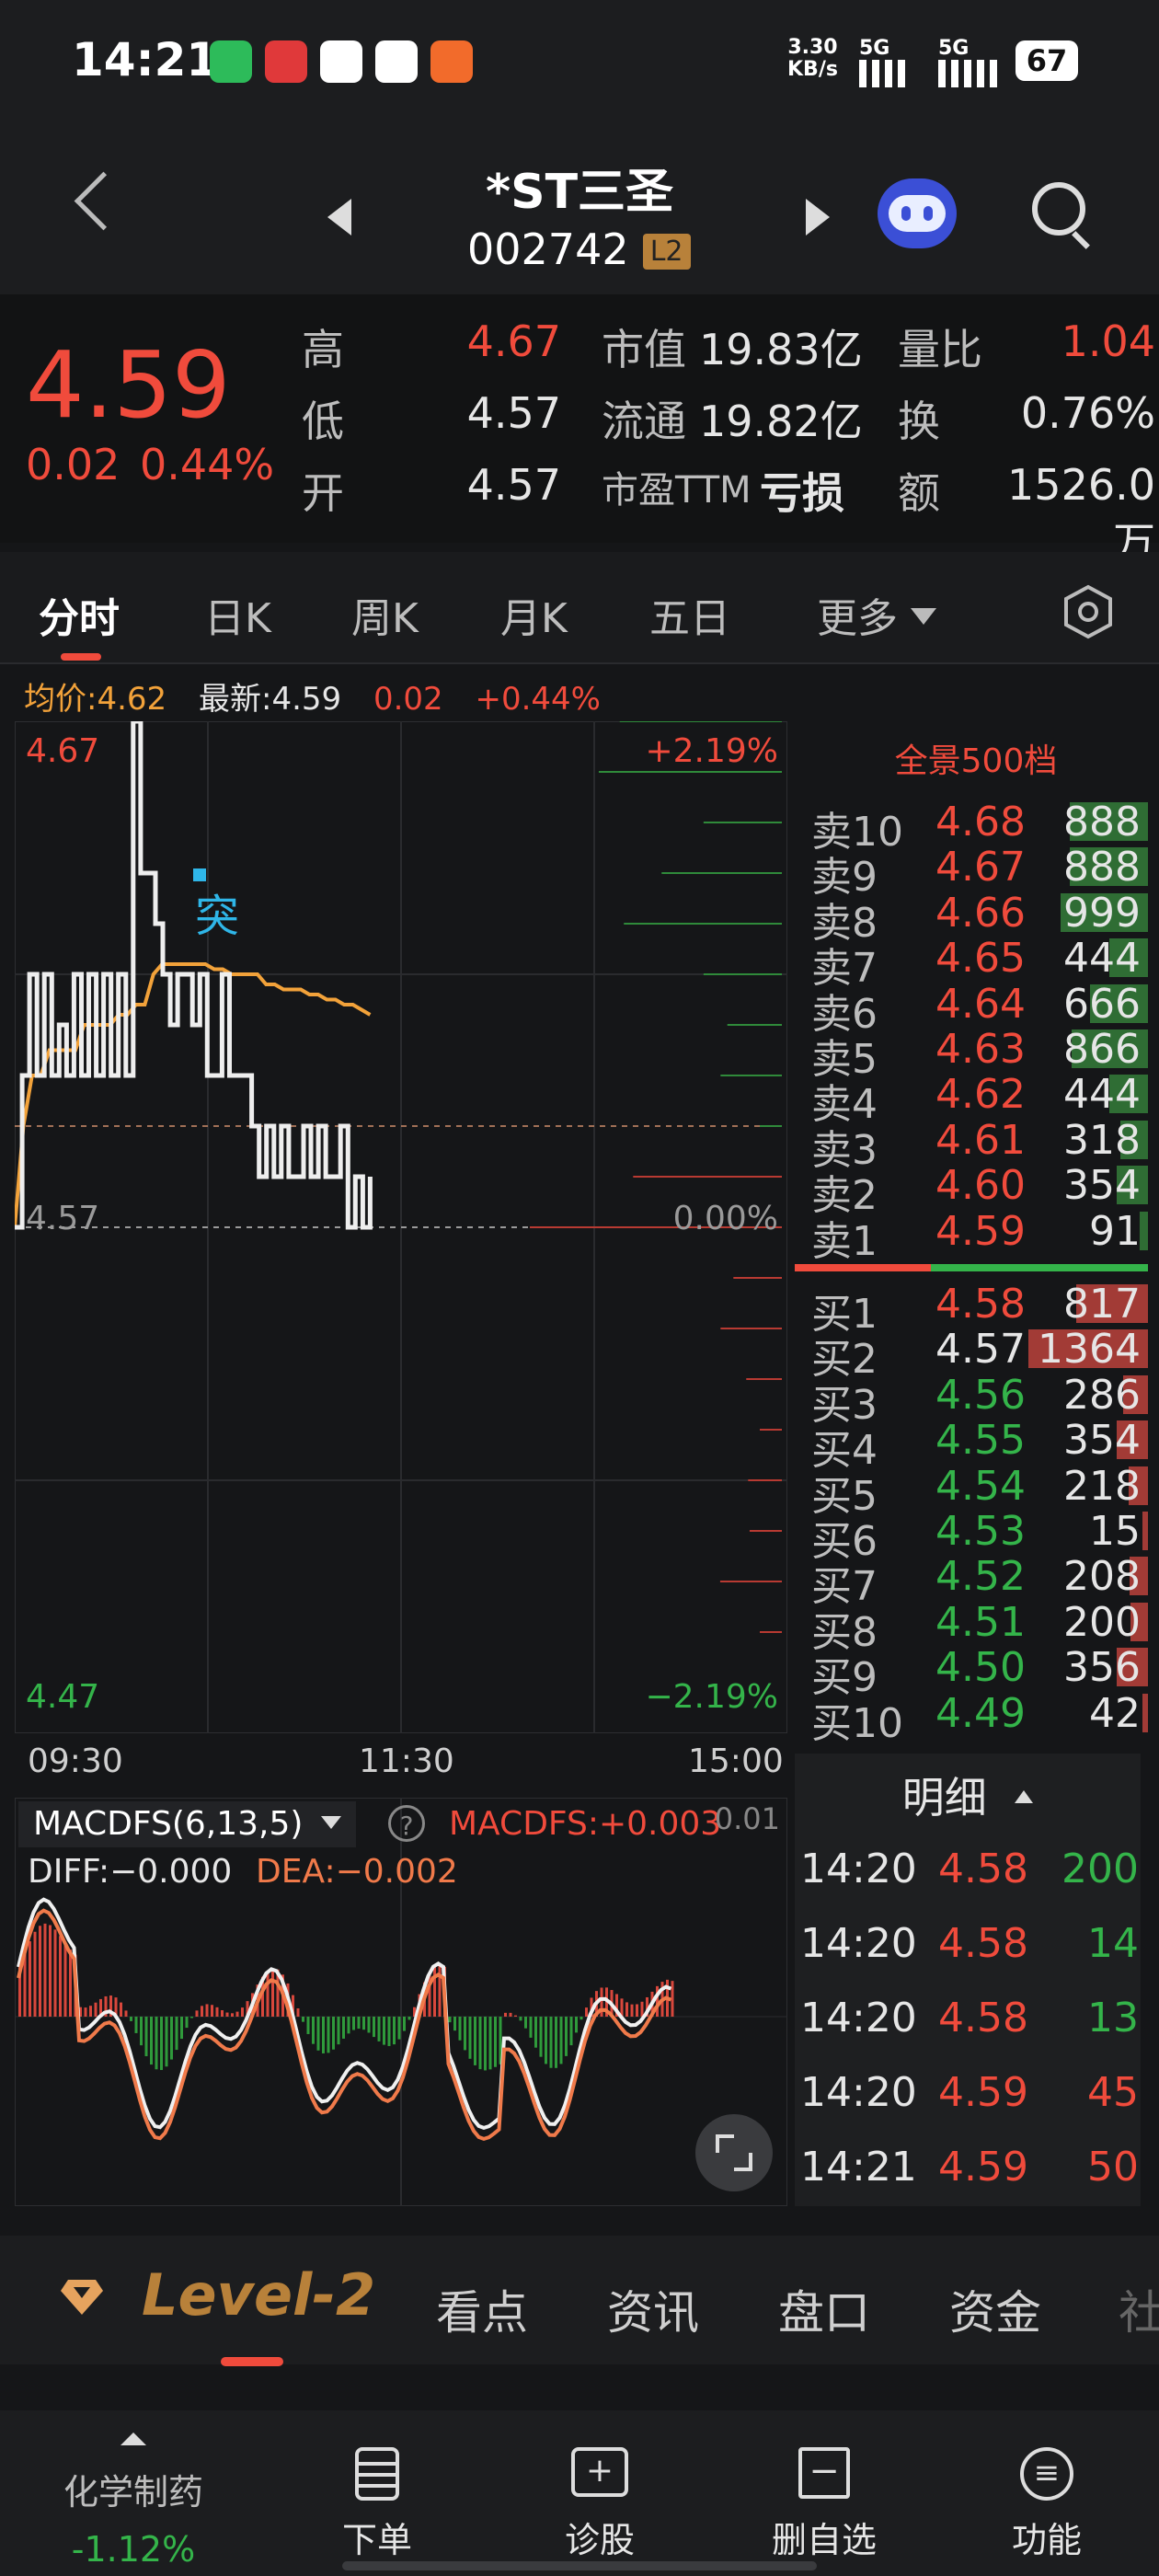 The image size is (1159, 2576). Describe the element at coordinates (599, 2540) in the screenshot. I see `diagnose-label: 诊股` at that location.